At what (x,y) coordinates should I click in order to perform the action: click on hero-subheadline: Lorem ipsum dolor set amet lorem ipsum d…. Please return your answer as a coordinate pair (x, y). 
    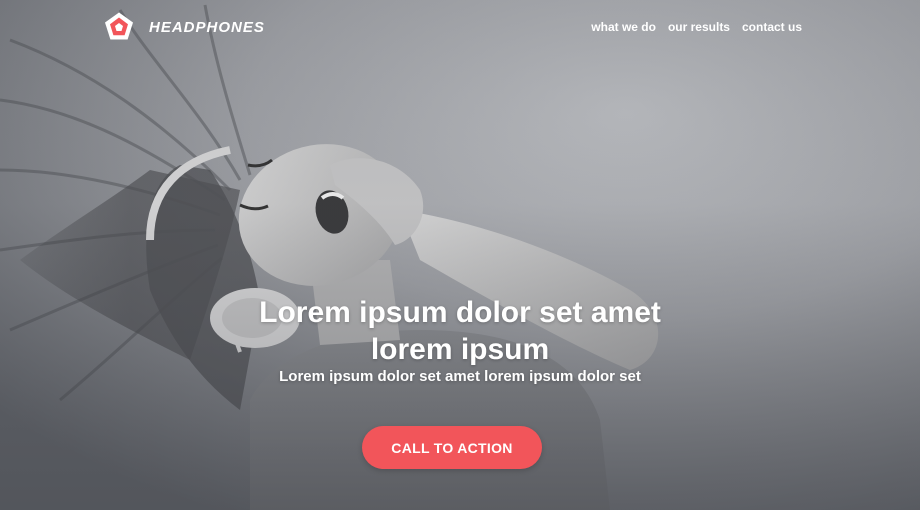
    Looking at the image, I should click on (460, 376).